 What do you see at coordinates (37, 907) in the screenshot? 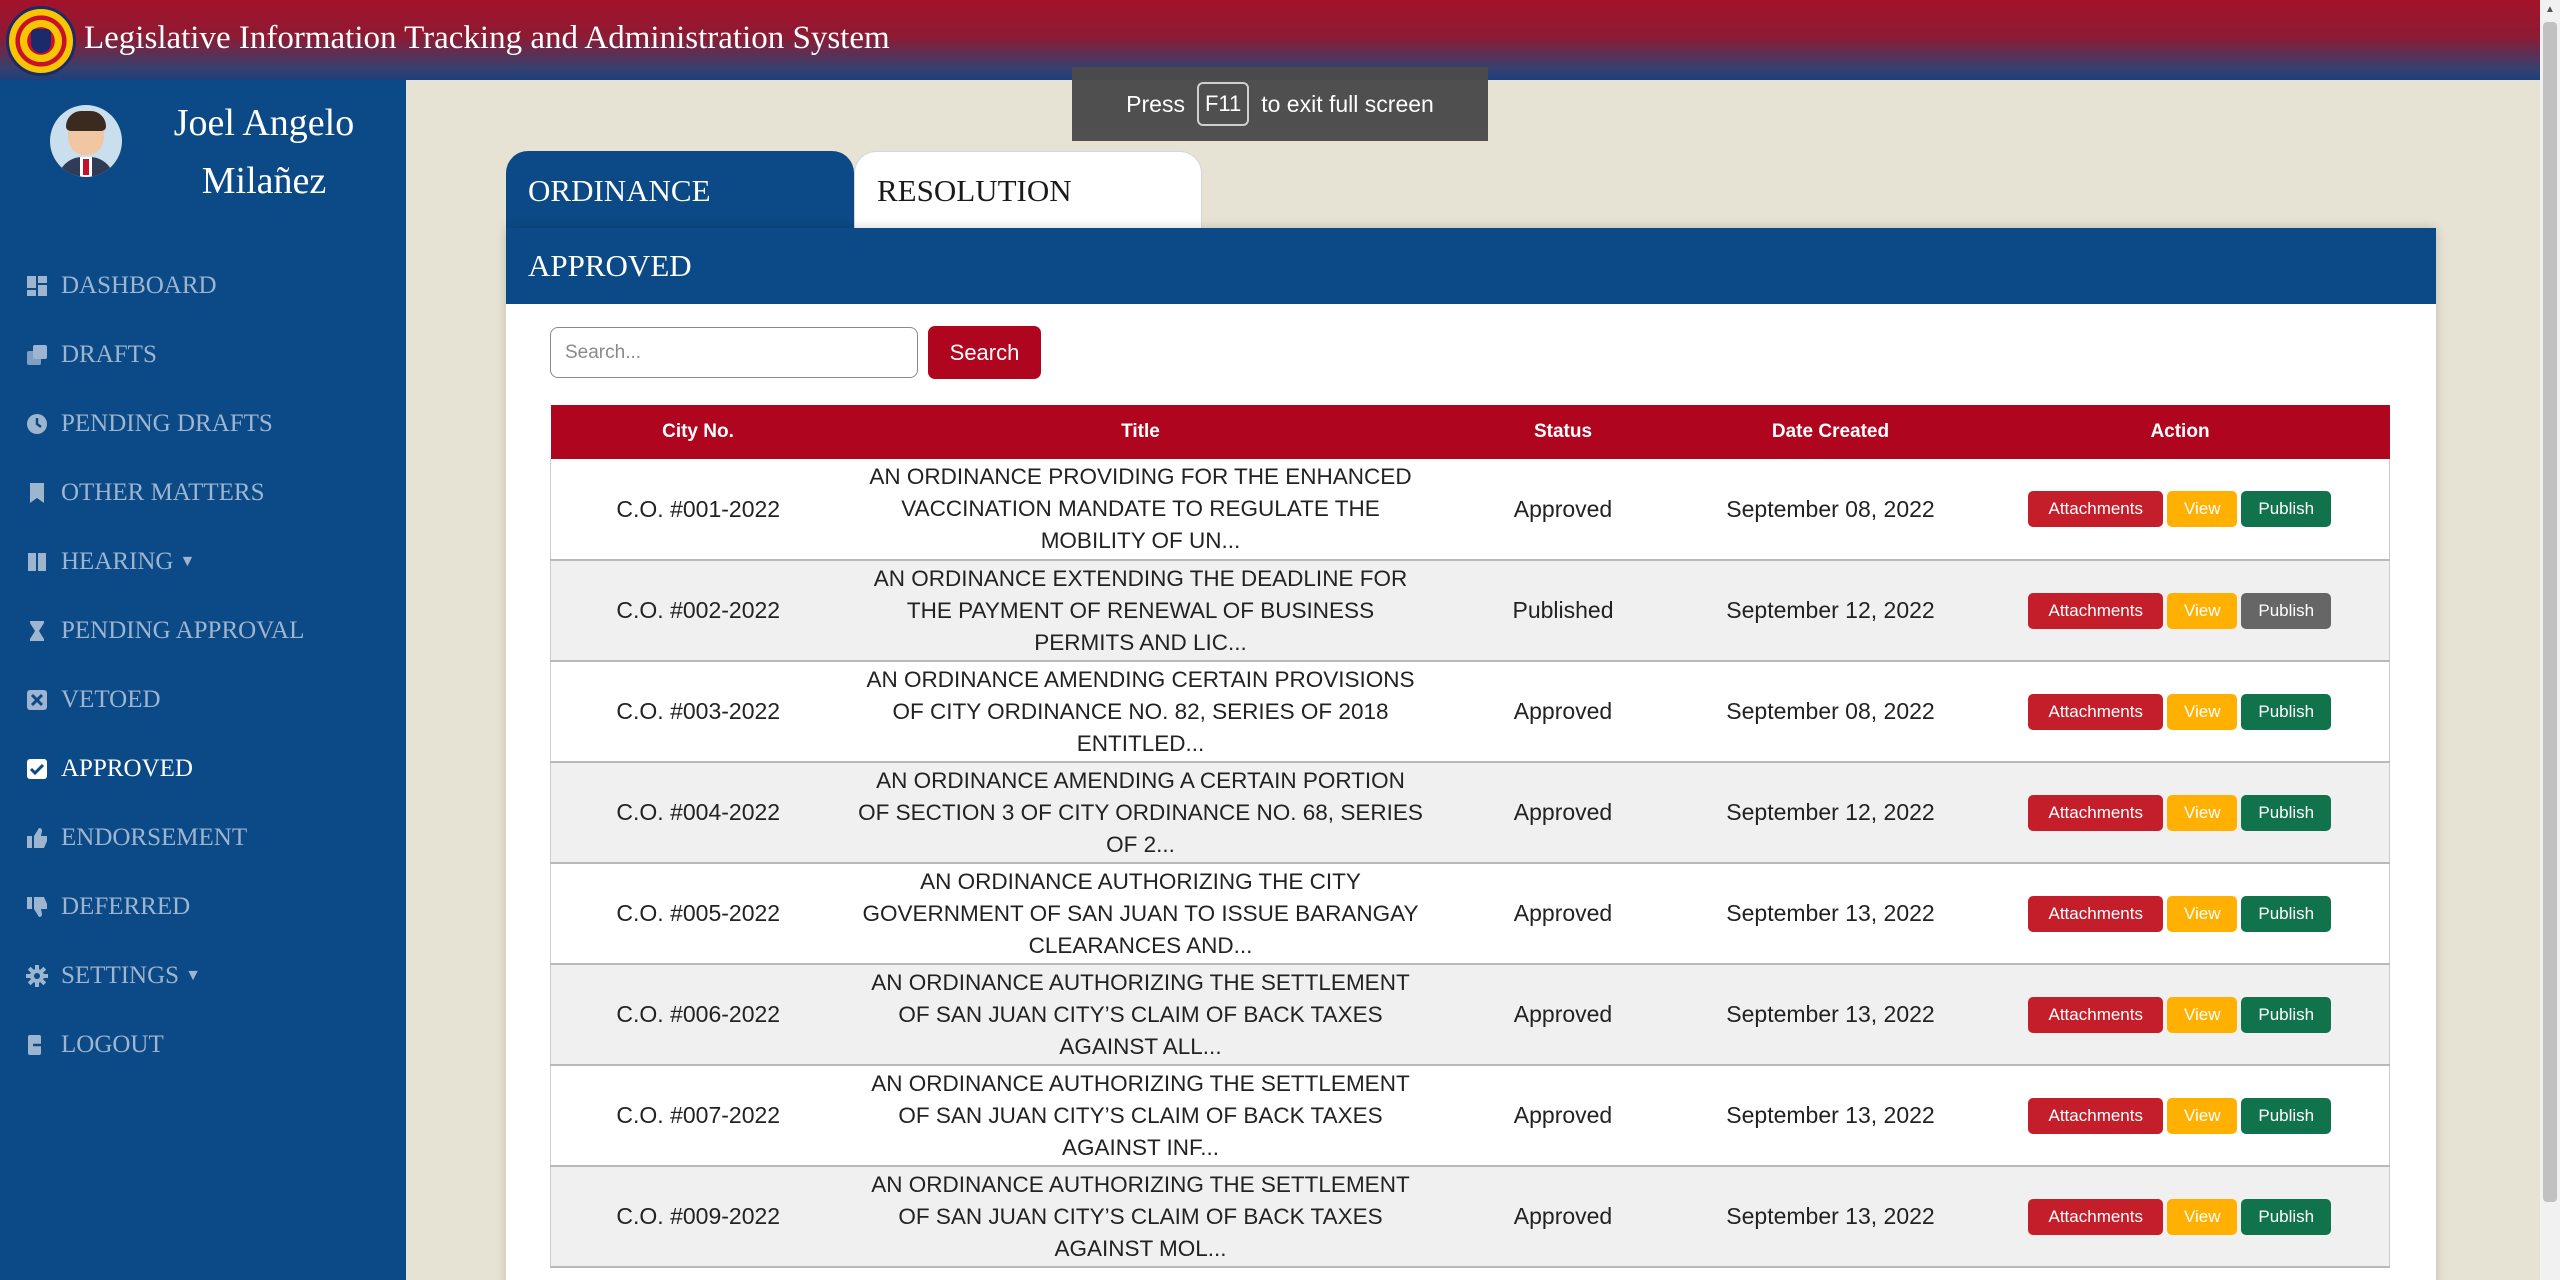
I see `thumbs-down-icon` at bounding box center [37, 907].